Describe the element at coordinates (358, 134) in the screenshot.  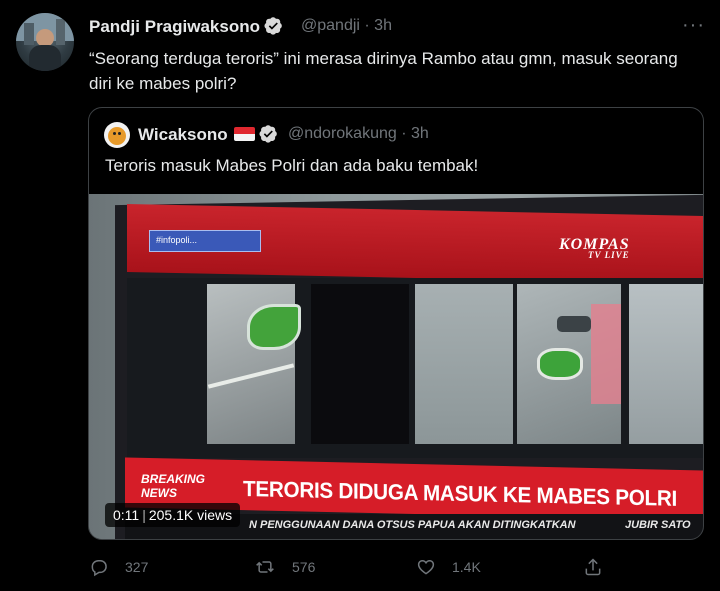
I see `quoted-handle-time: @ndorokakung · 3h` at that location.